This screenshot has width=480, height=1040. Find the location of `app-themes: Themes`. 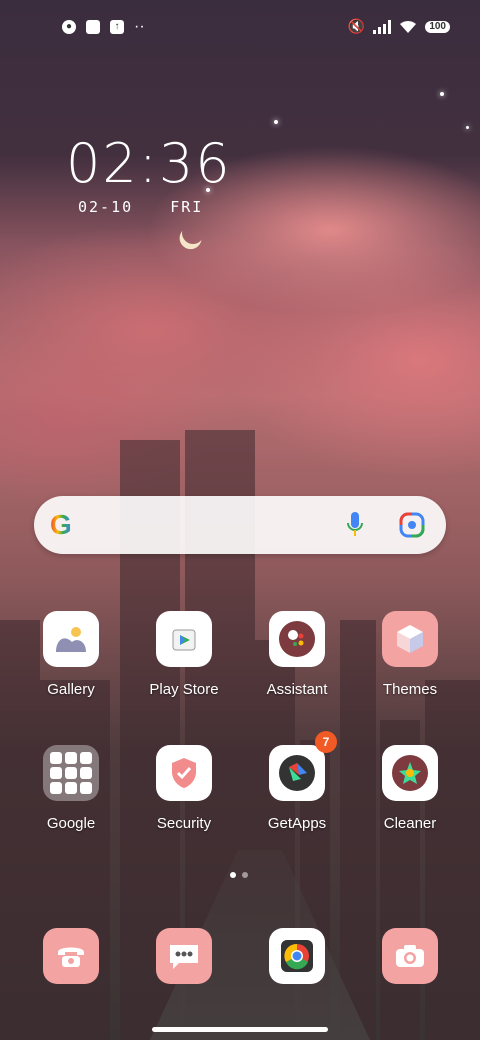

app-themes: Themes is located at coordinates (410, 654).